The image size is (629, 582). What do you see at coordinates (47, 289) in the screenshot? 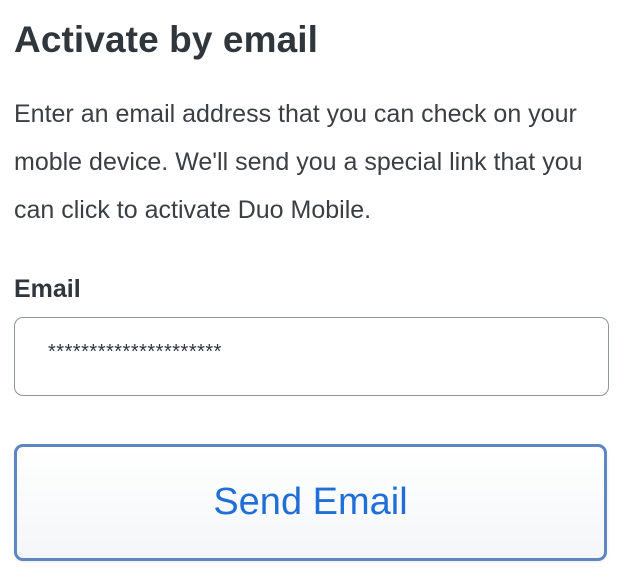
I see `email-label: Email` at bounding box center [47, 289].